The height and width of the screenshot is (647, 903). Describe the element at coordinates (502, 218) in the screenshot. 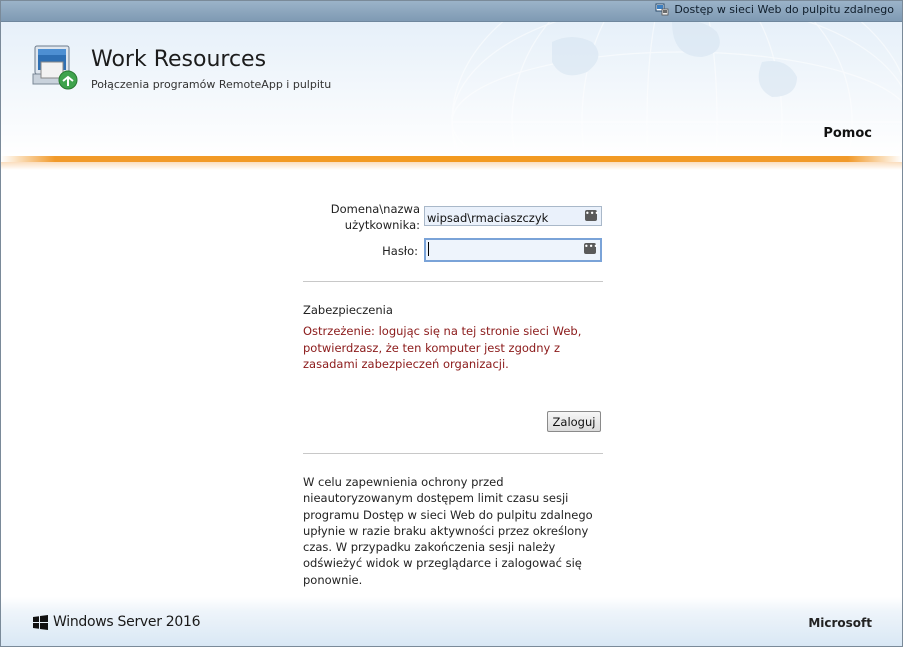

I see `username-input` at that location.